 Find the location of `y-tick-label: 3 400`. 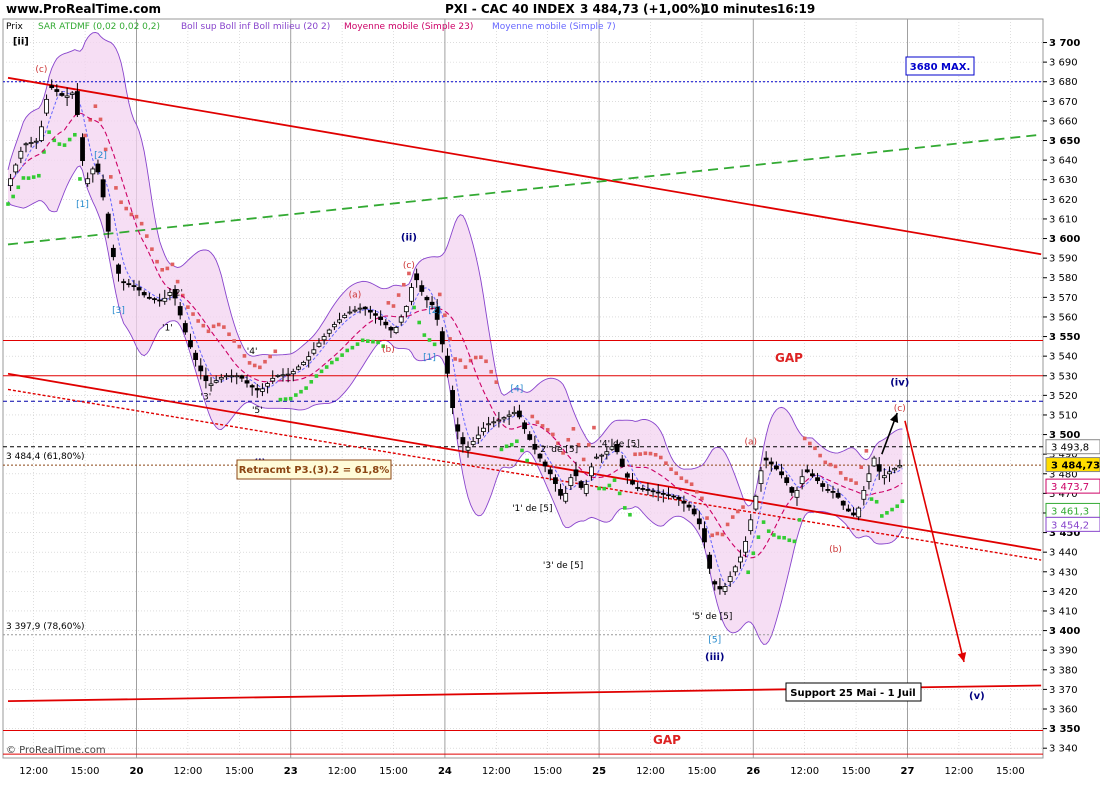

y-tick-label: 3 400 is located at coordinates (1064, 631).